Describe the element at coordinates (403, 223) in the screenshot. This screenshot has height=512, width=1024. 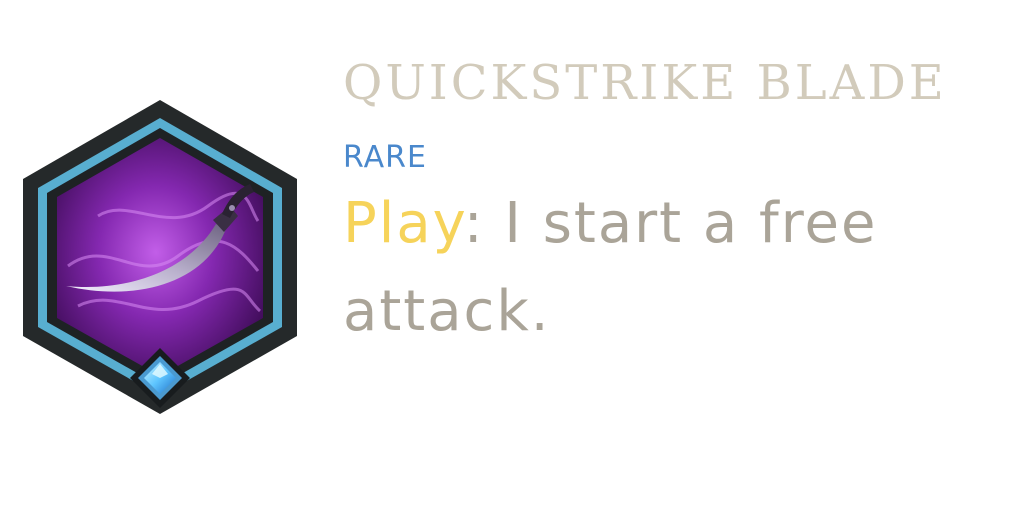
I see `item-keyword: Play` at that location.